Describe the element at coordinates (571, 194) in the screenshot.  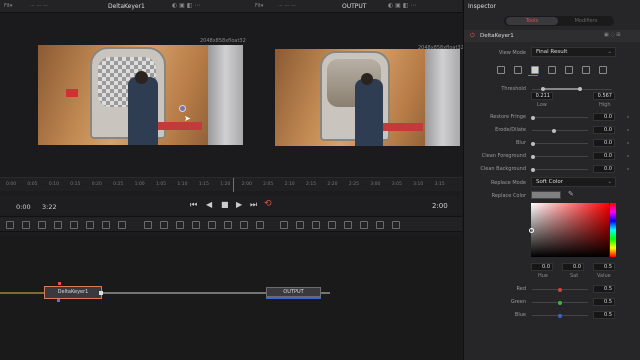
I see `eyedropper-icon: ✎` at that location.